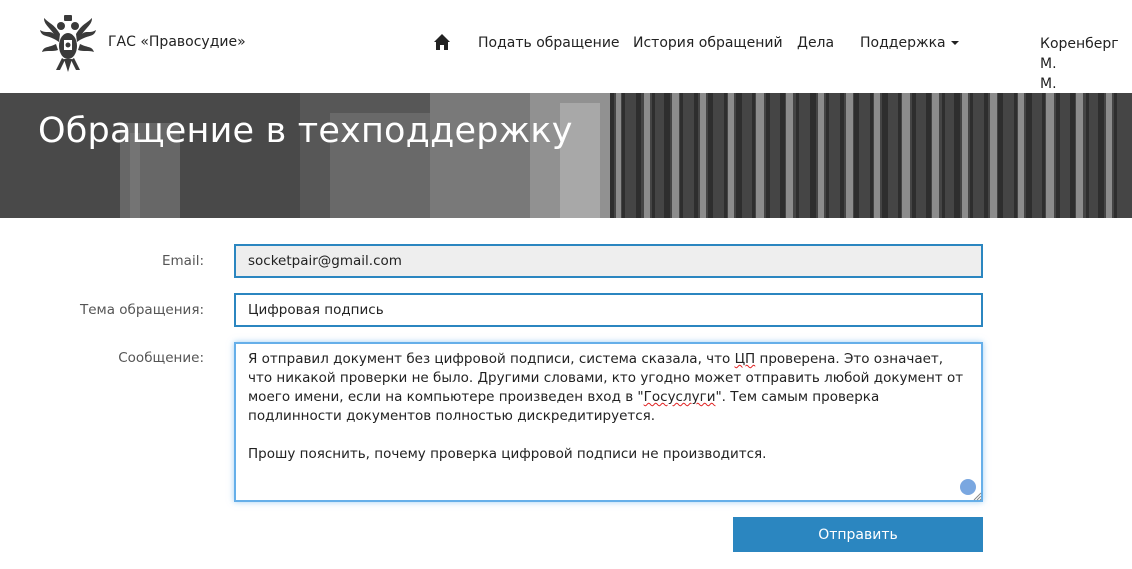 The height and width of the screenshot is (569, 1132). I want to click on message-label: Сообщение:, so click(161, 358).